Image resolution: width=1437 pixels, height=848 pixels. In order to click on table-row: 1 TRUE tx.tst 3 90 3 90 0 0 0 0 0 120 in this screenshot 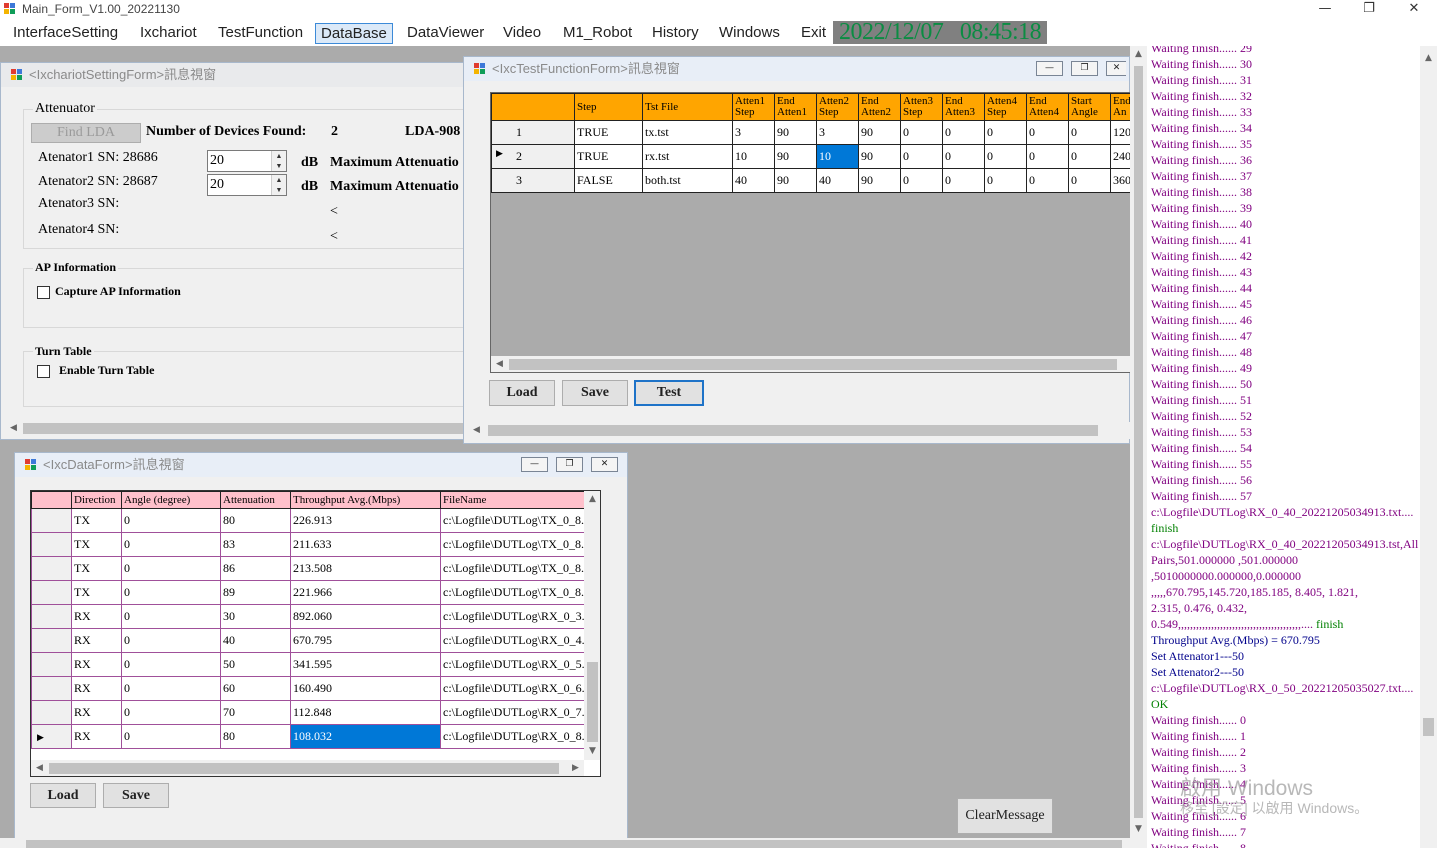, I will do `click(810, 132)`.